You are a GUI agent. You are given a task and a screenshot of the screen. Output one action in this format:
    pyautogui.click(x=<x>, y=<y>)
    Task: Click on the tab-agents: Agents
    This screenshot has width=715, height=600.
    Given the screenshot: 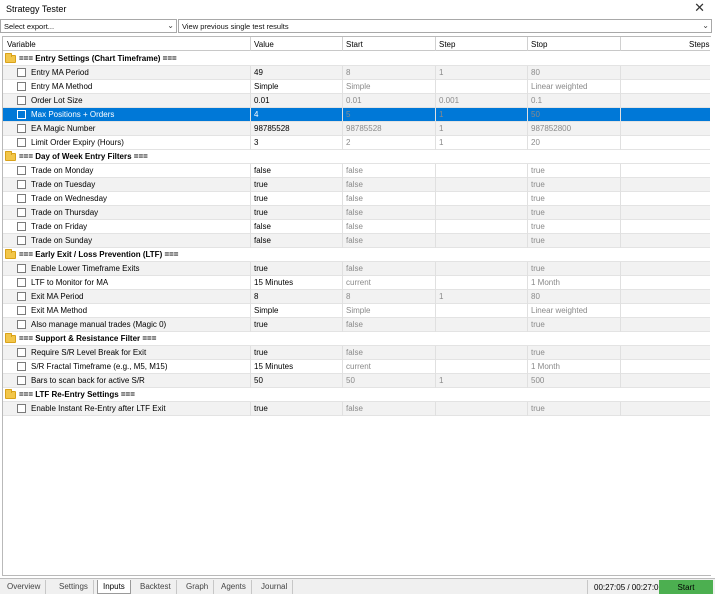 What is the action you would take?
    pyautogui.click(x=234, y=587)
    